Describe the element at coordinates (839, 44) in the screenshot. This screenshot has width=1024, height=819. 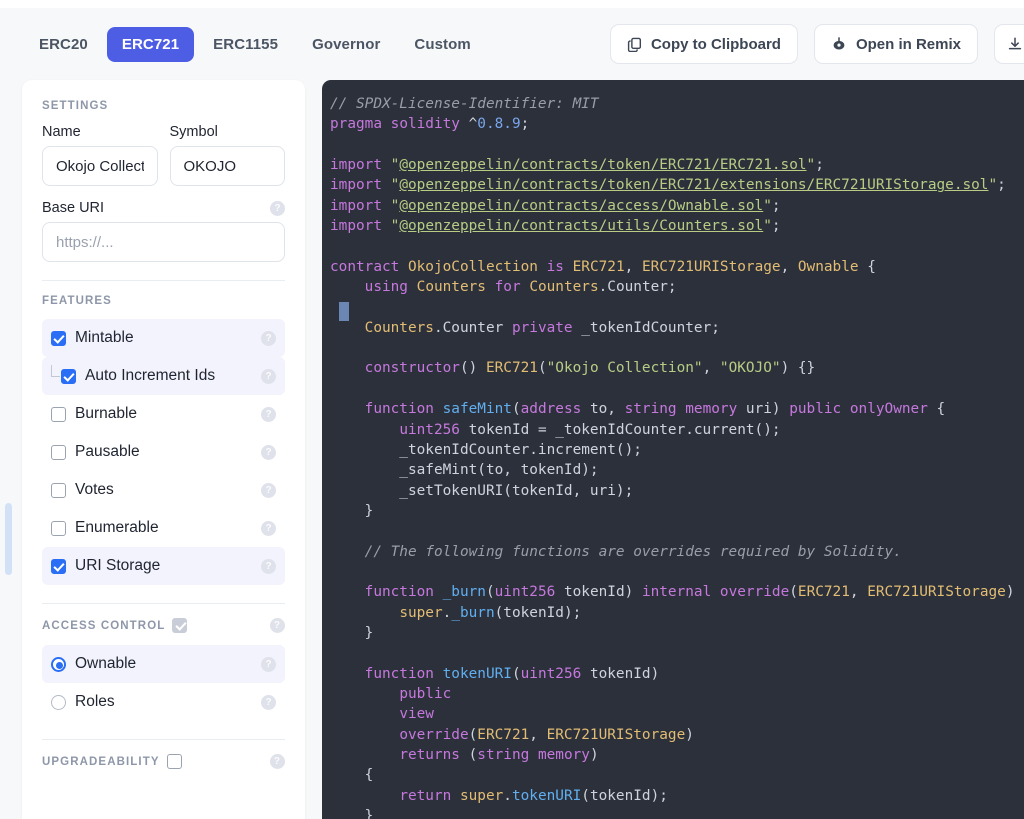
I see `remix-icon` at that location.